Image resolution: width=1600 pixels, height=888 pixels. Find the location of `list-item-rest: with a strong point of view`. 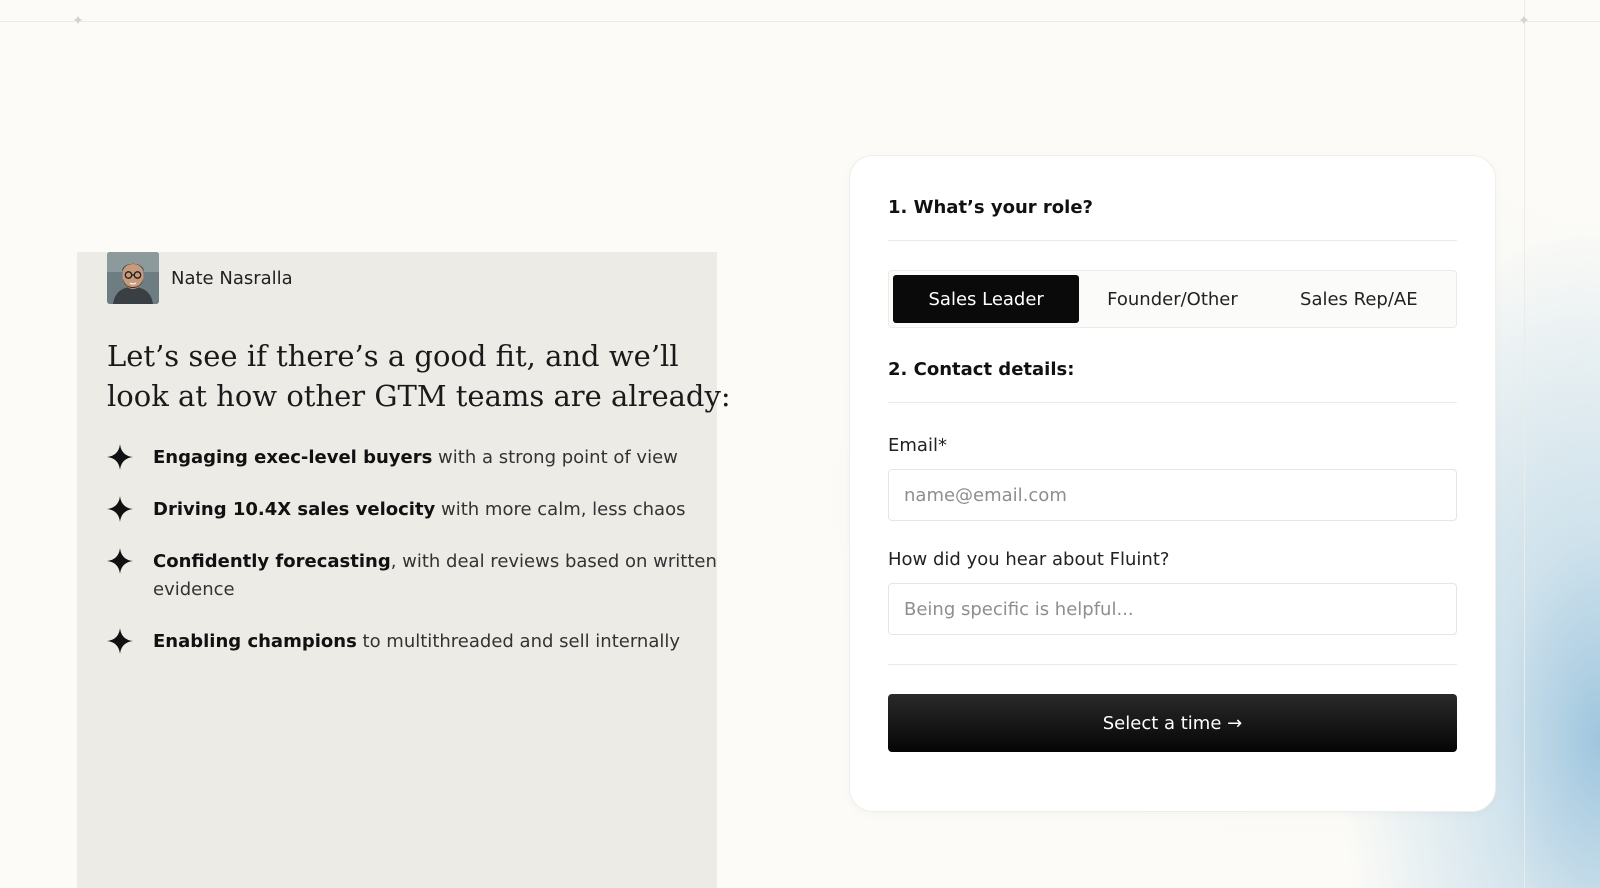

list-item-rest: with a strong point of view is located at coordinates (555, 457).